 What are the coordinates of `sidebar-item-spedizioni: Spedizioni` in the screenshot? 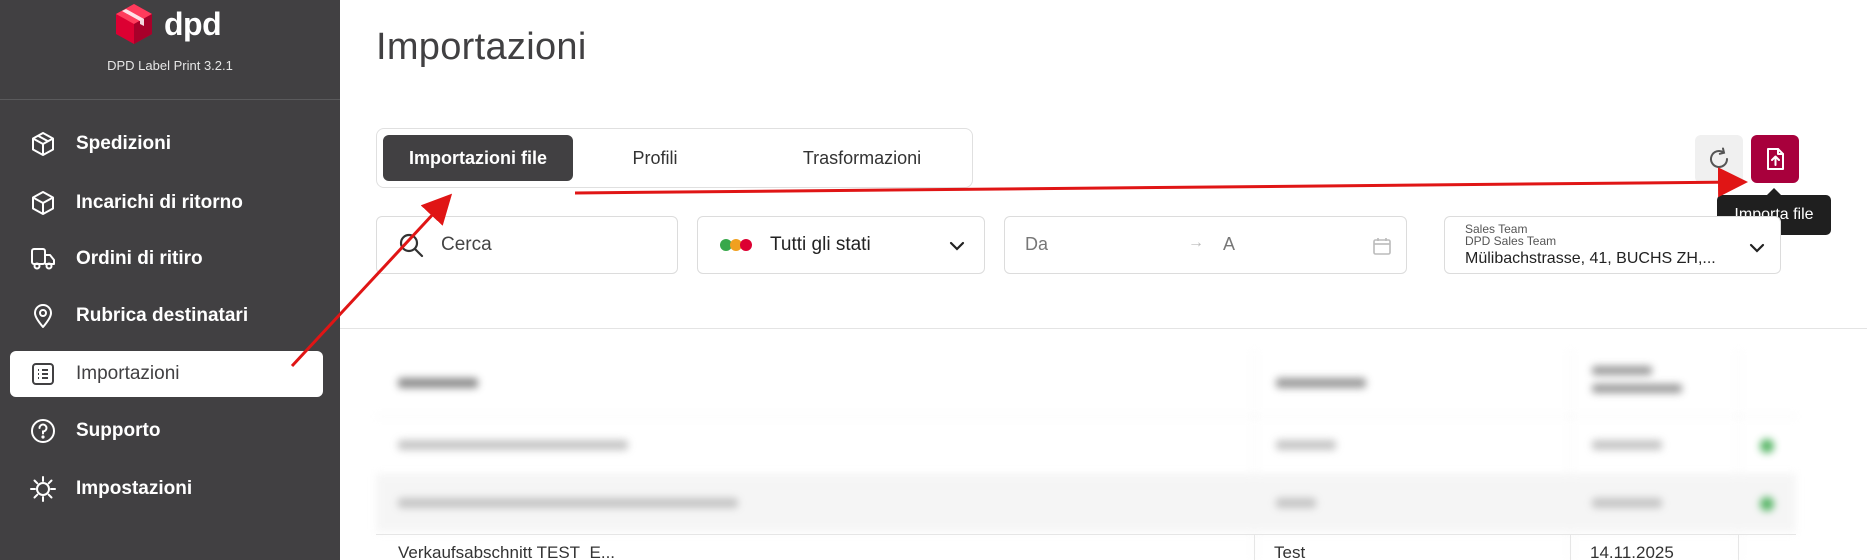 It's located at (166, 144).